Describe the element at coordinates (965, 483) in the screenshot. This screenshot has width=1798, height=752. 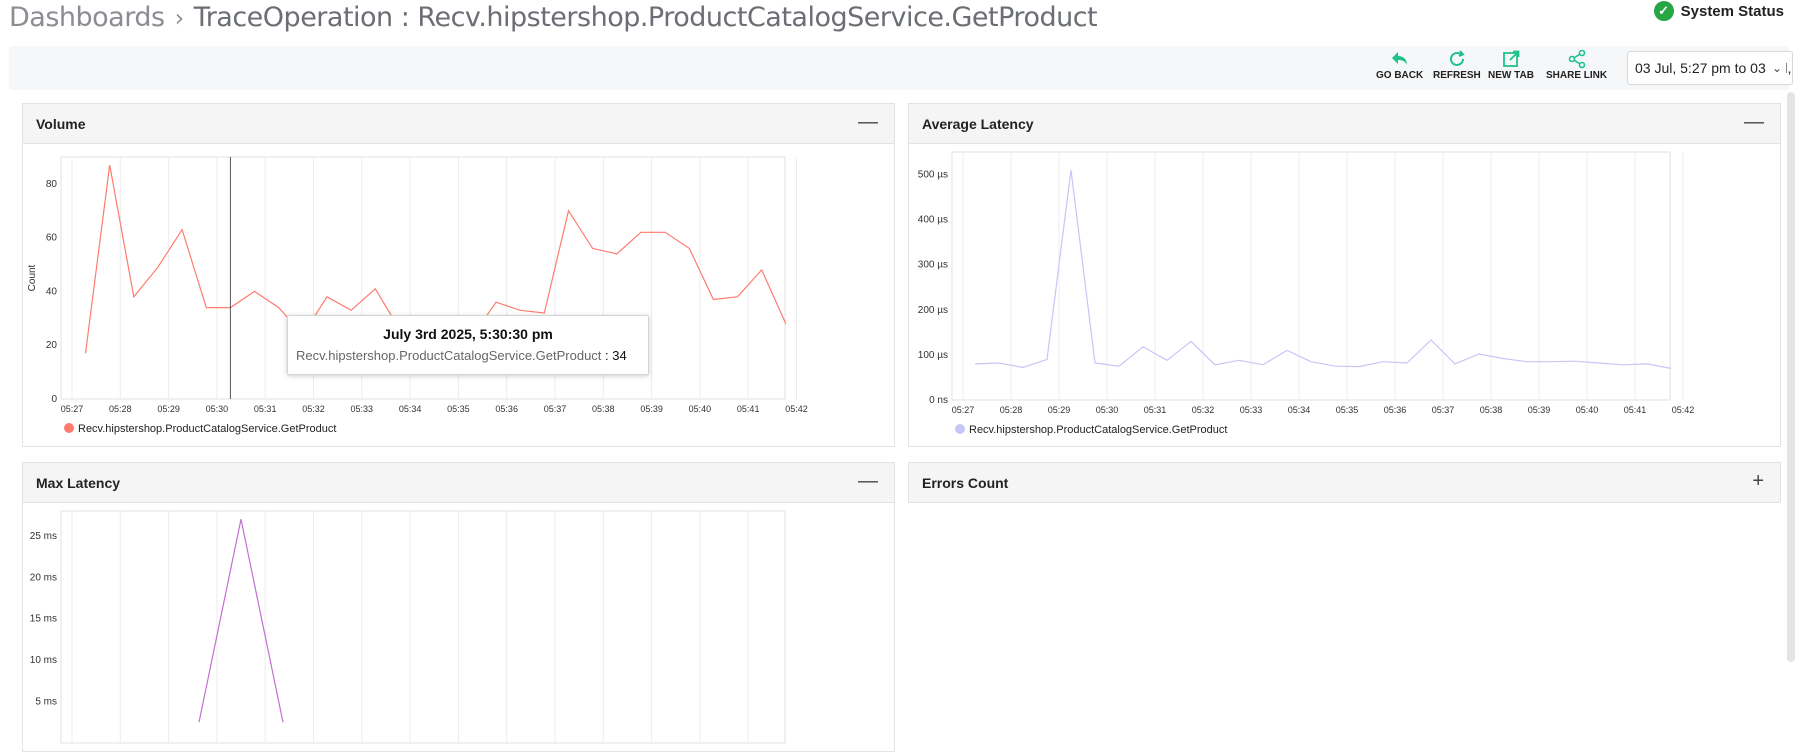
I see `errors-count-panel-title: Errors Count` at that location.